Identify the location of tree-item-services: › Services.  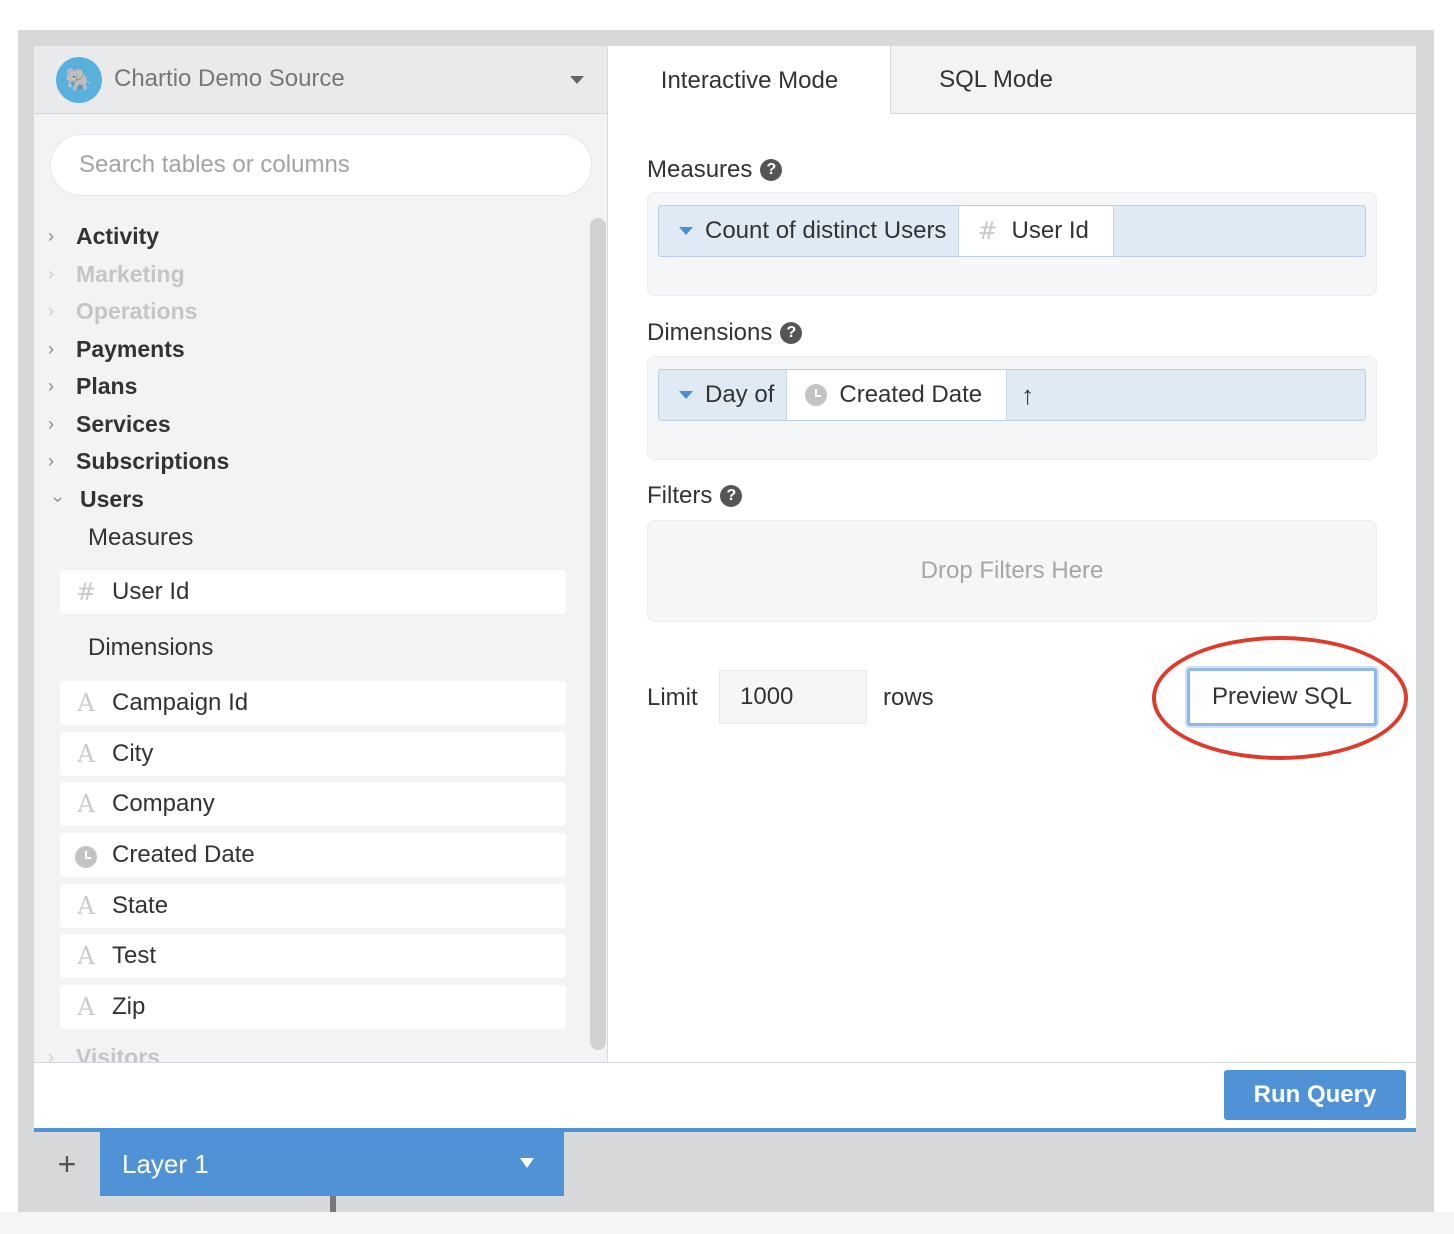
(109, 424).